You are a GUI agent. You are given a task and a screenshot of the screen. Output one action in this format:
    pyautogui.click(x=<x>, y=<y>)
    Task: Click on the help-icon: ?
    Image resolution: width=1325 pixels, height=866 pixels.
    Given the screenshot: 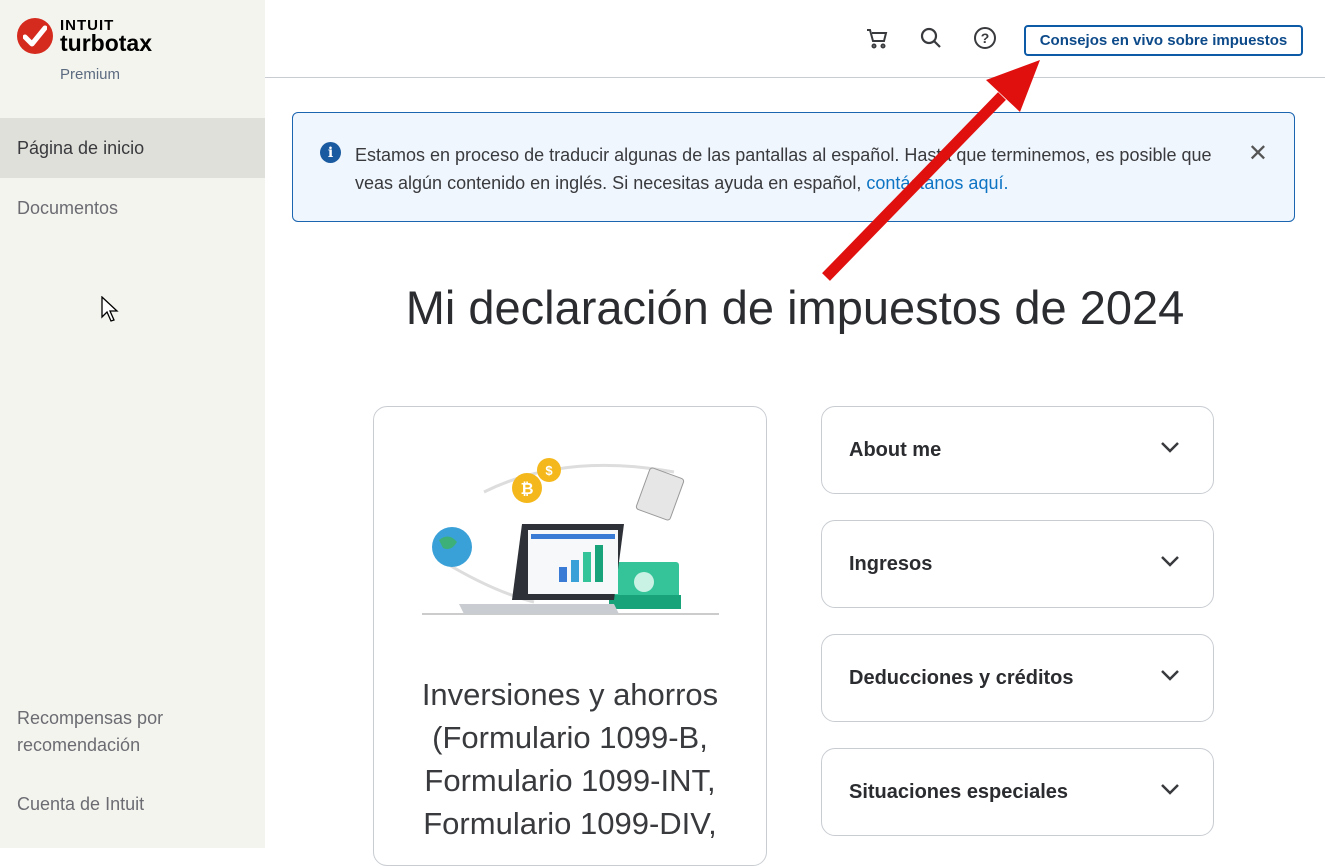 What is the action you would take?
    pyautogui.click(x=985, y=38)
    